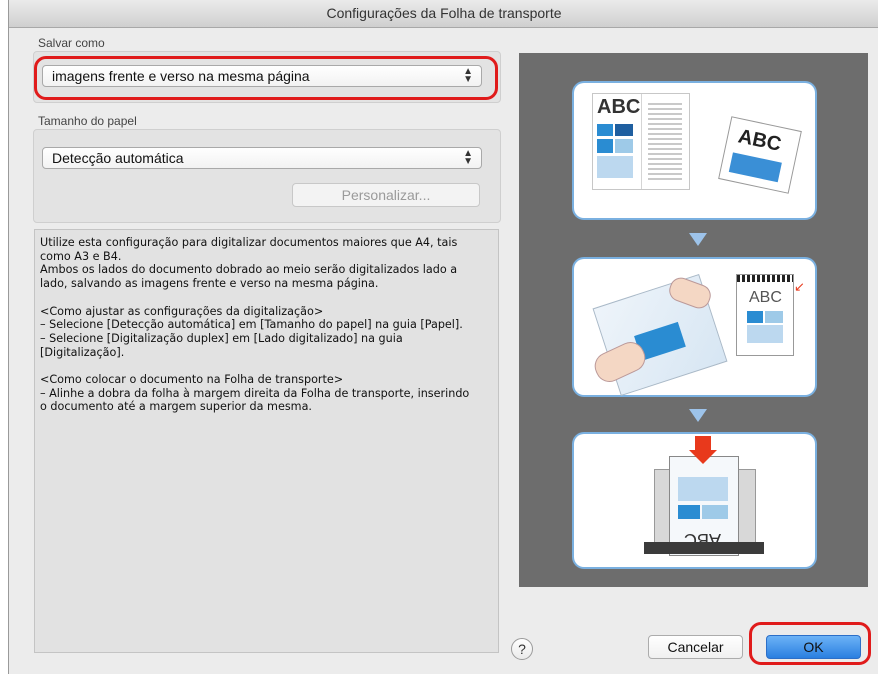 The height and width of the screenshot is (674, 878). What do you see at coordinates (266, 78) in the screenshot?
I see `highlight-save-as` at bounding box center [266, 78].